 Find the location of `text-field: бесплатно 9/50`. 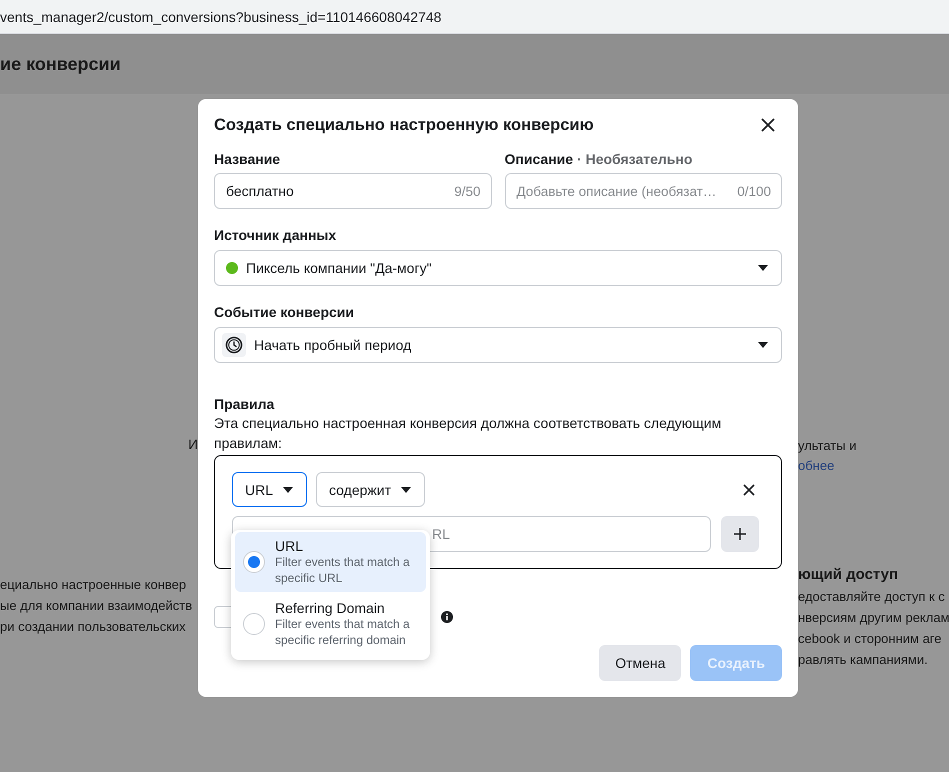

text-field: бесплатно 9/50 is located at coordinates (353, 191).